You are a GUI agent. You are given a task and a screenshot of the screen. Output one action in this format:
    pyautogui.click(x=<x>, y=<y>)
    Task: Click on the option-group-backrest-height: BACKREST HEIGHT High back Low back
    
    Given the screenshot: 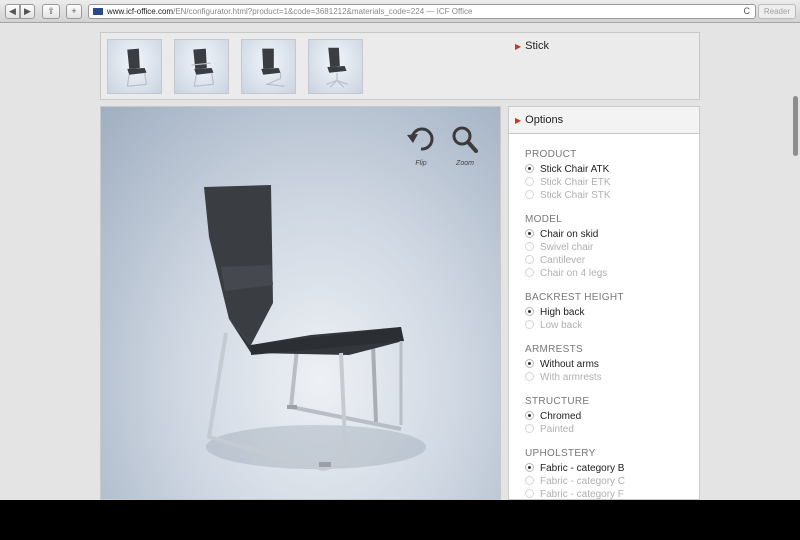 What is the action you would take?
    pyautogui.click(x=574, y=312)
    